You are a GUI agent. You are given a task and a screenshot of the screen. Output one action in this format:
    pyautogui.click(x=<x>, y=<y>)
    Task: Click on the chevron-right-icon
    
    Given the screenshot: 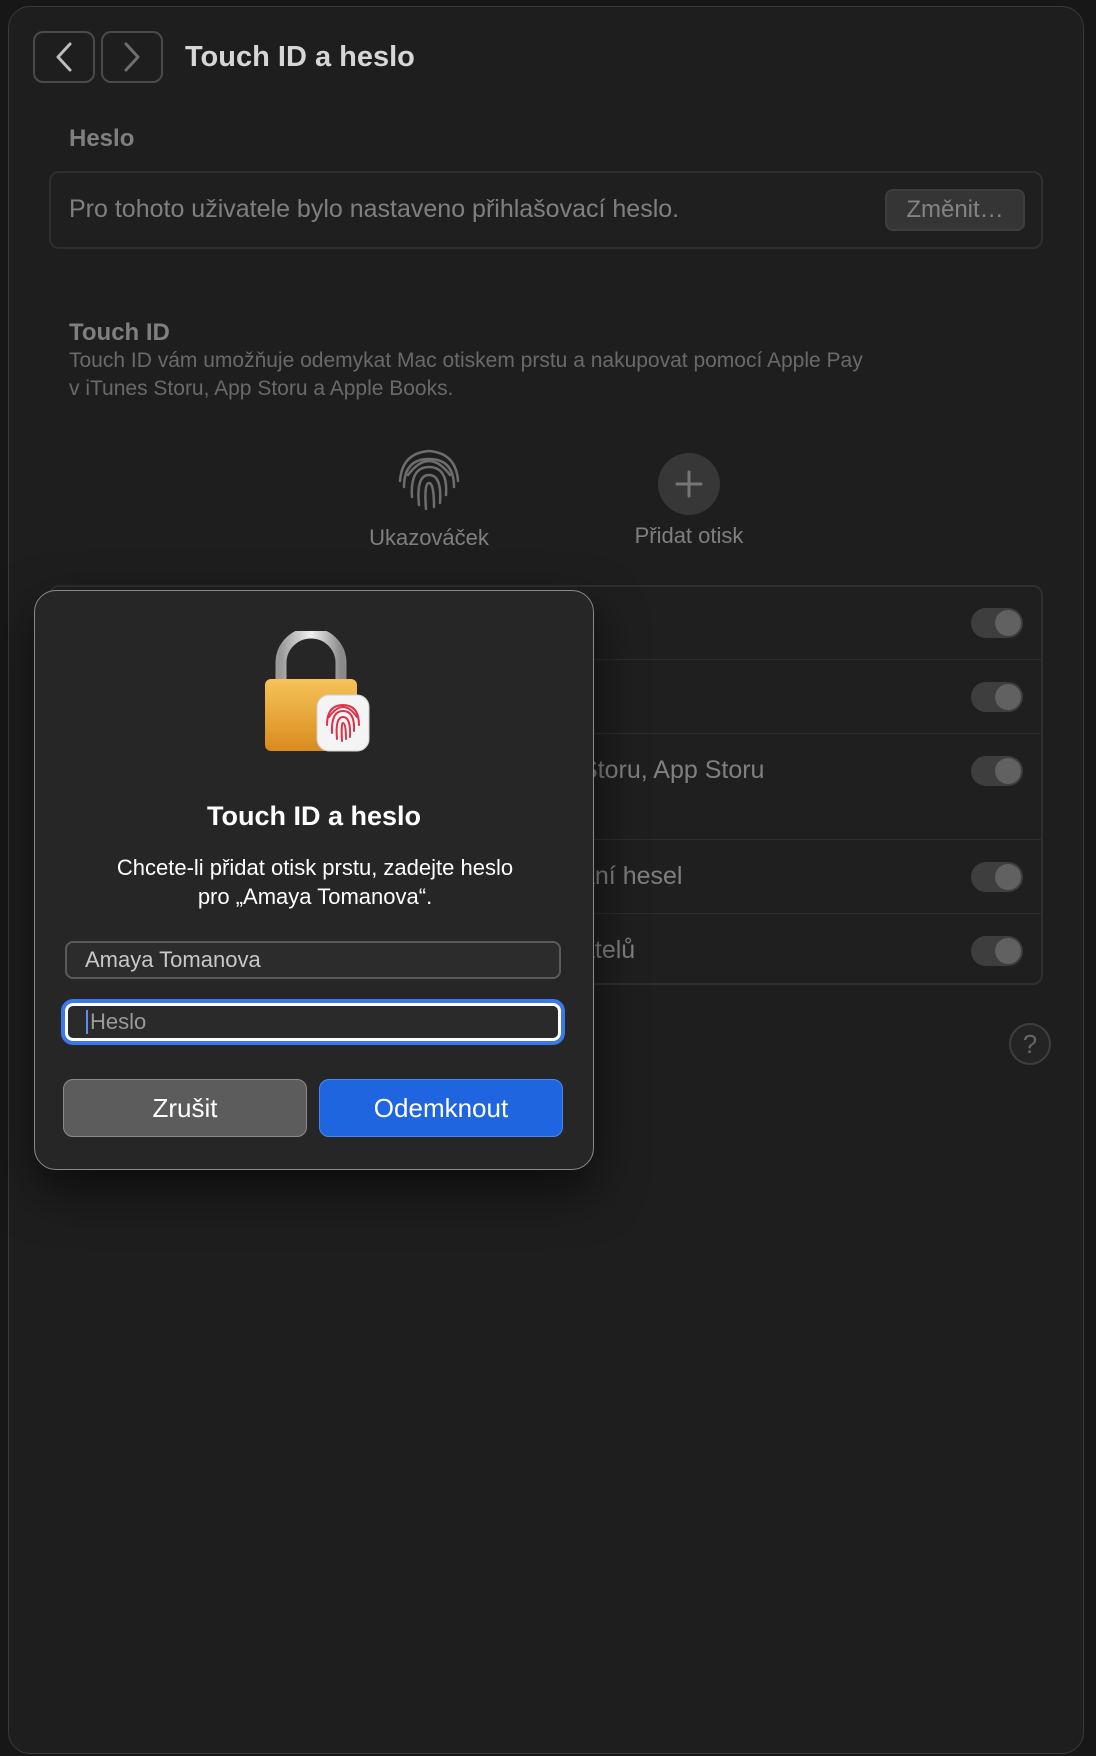 What is the action you would take?
    pyautogui.click(x=132, y=57)
    